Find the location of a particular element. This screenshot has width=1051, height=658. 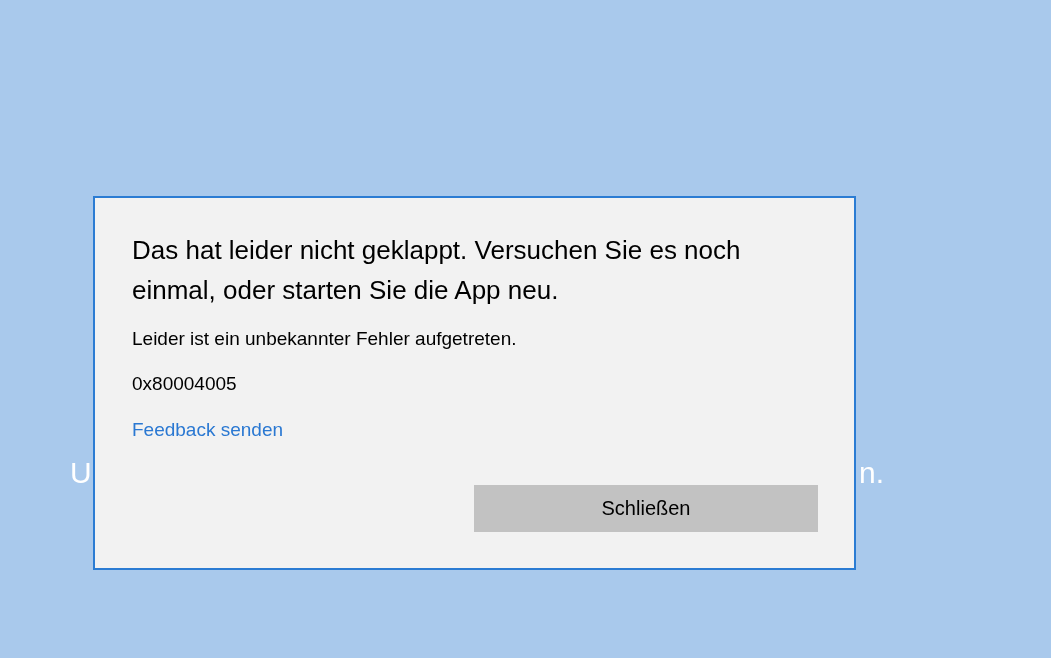

close-button: Schließen is located at coordinates (646, 508).